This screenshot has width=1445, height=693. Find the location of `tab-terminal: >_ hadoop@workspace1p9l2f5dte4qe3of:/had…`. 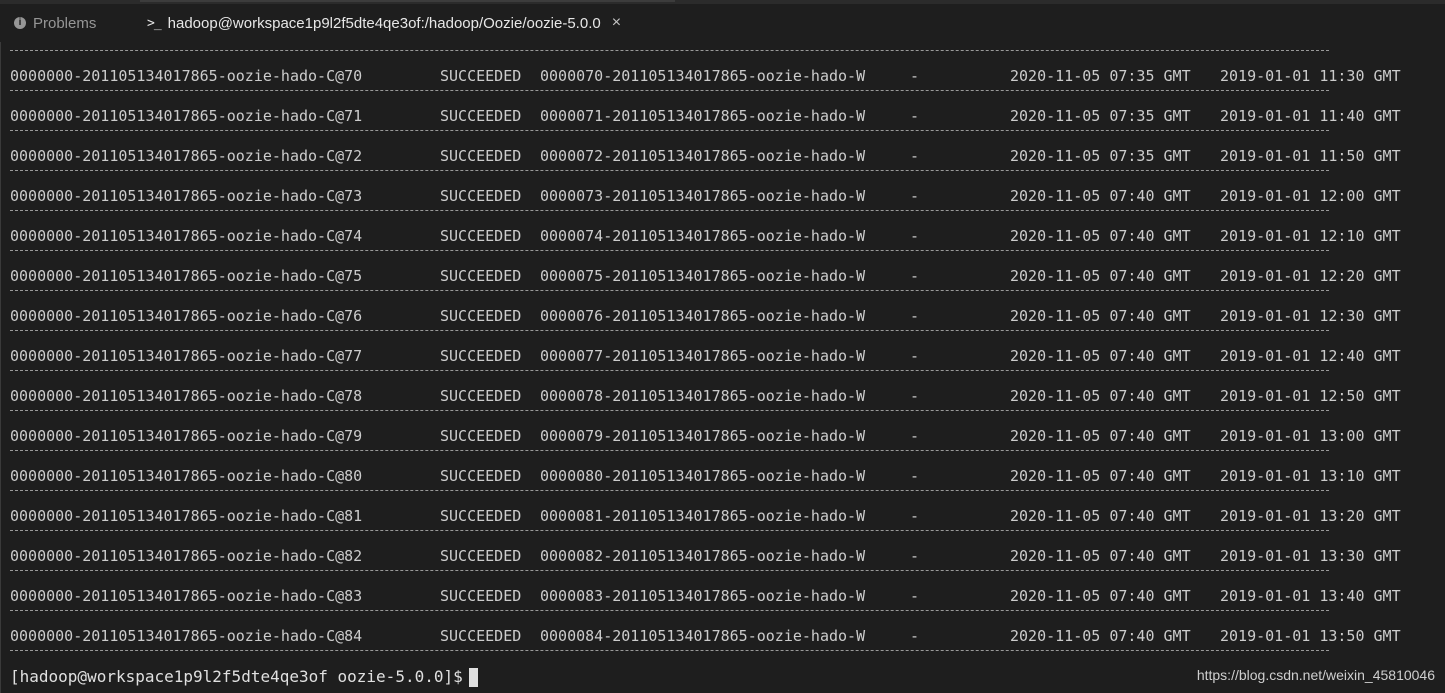

tab-terminal: >_ hadoop@workspace1p9l2f5dte4qe3of:/had… is located at coordinates (384, 23).